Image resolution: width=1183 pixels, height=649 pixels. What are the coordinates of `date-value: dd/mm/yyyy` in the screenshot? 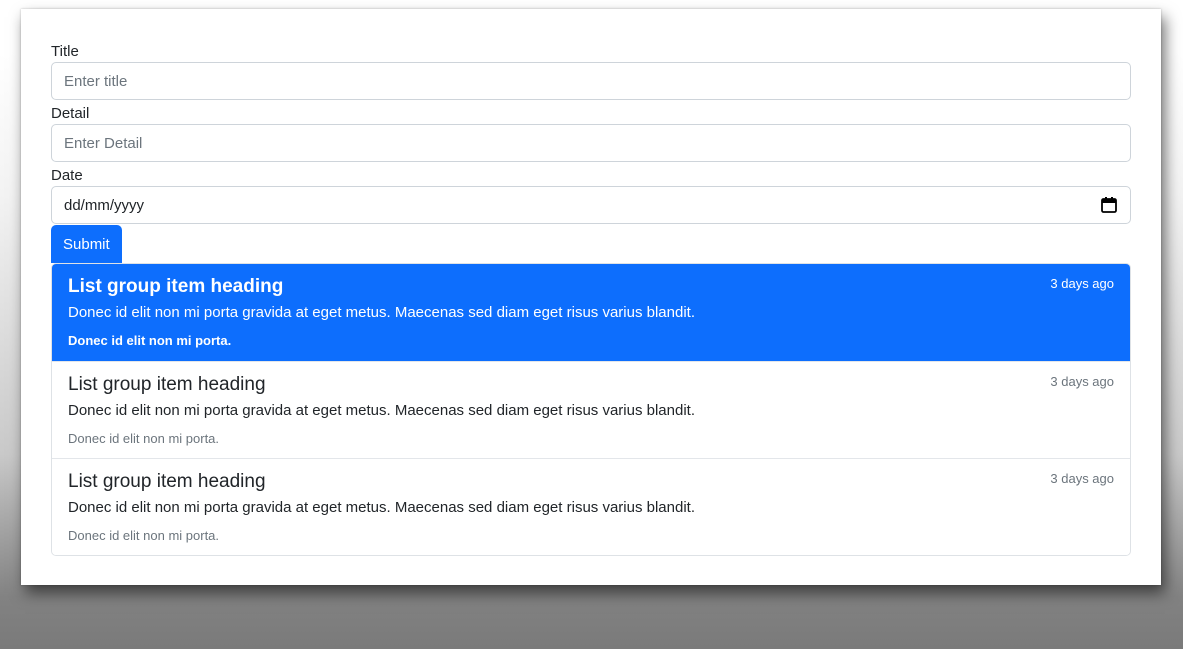 It's located at (104, 205).